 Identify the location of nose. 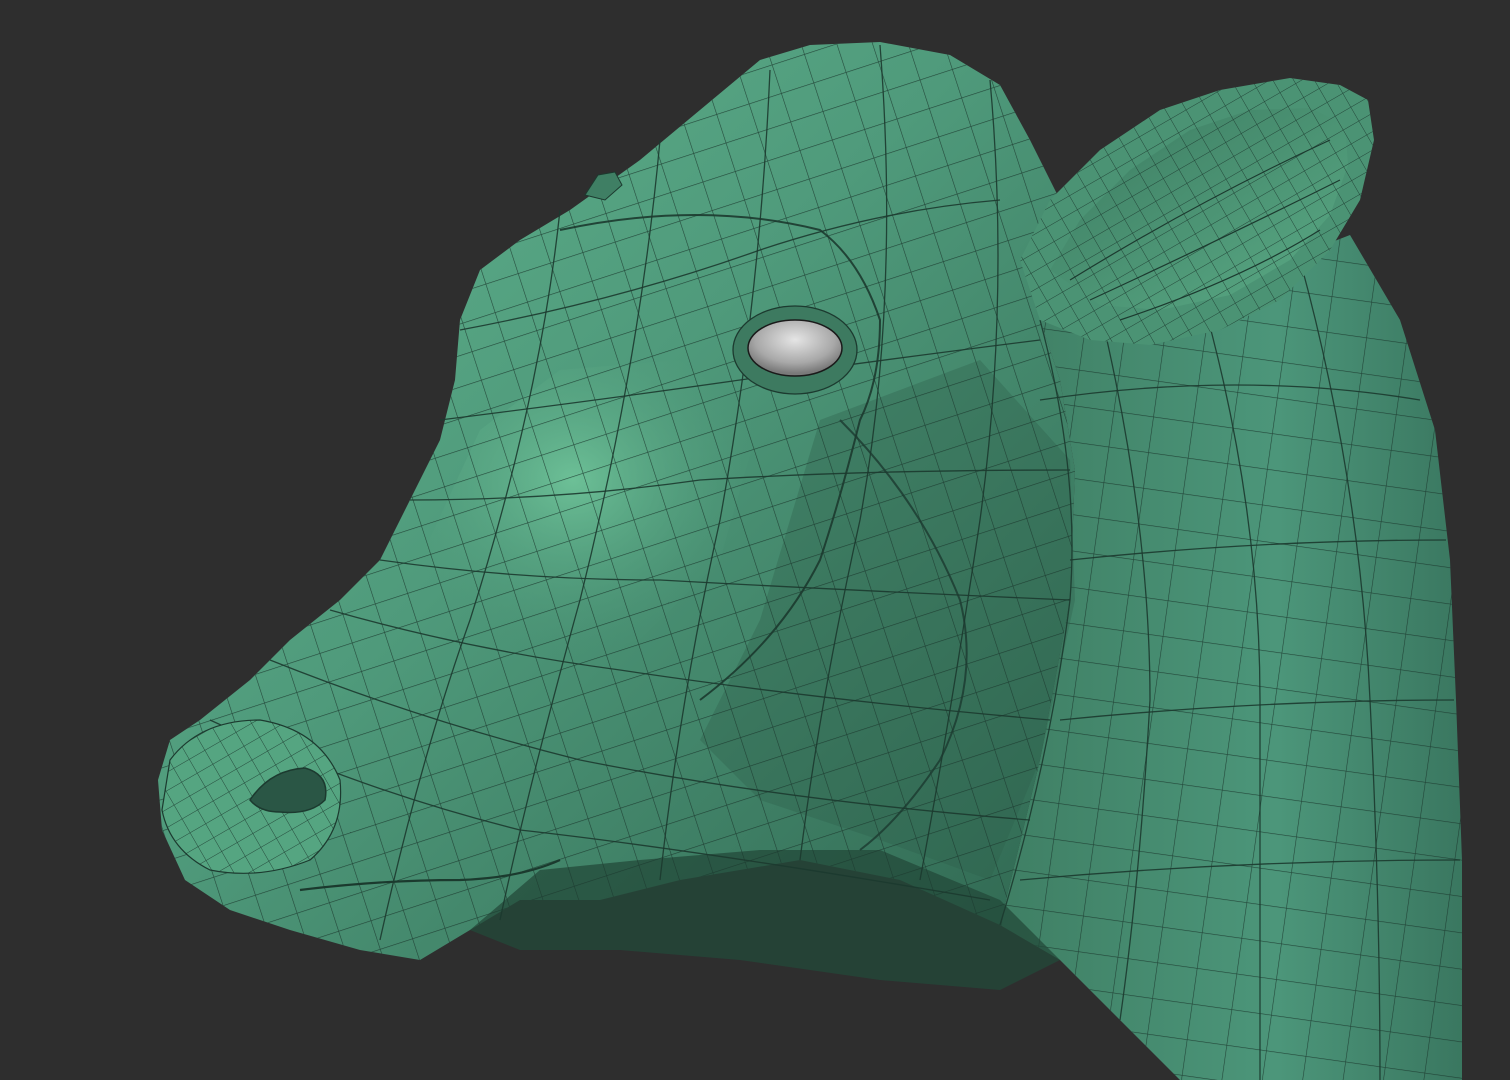
(251, 796).